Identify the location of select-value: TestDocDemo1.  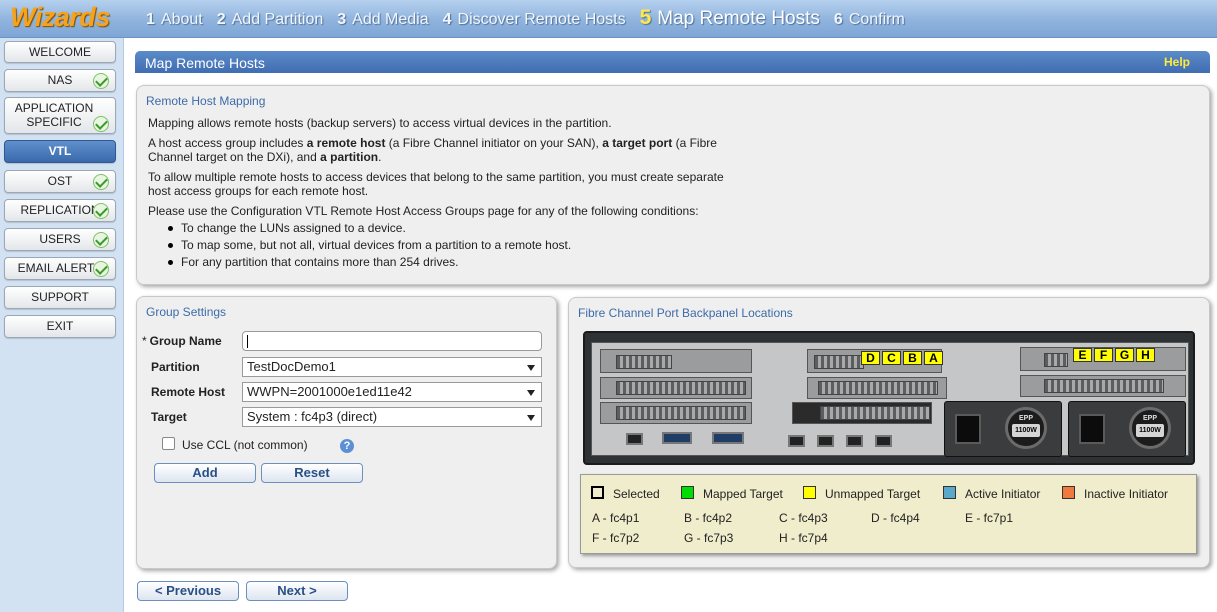
(291, 366).